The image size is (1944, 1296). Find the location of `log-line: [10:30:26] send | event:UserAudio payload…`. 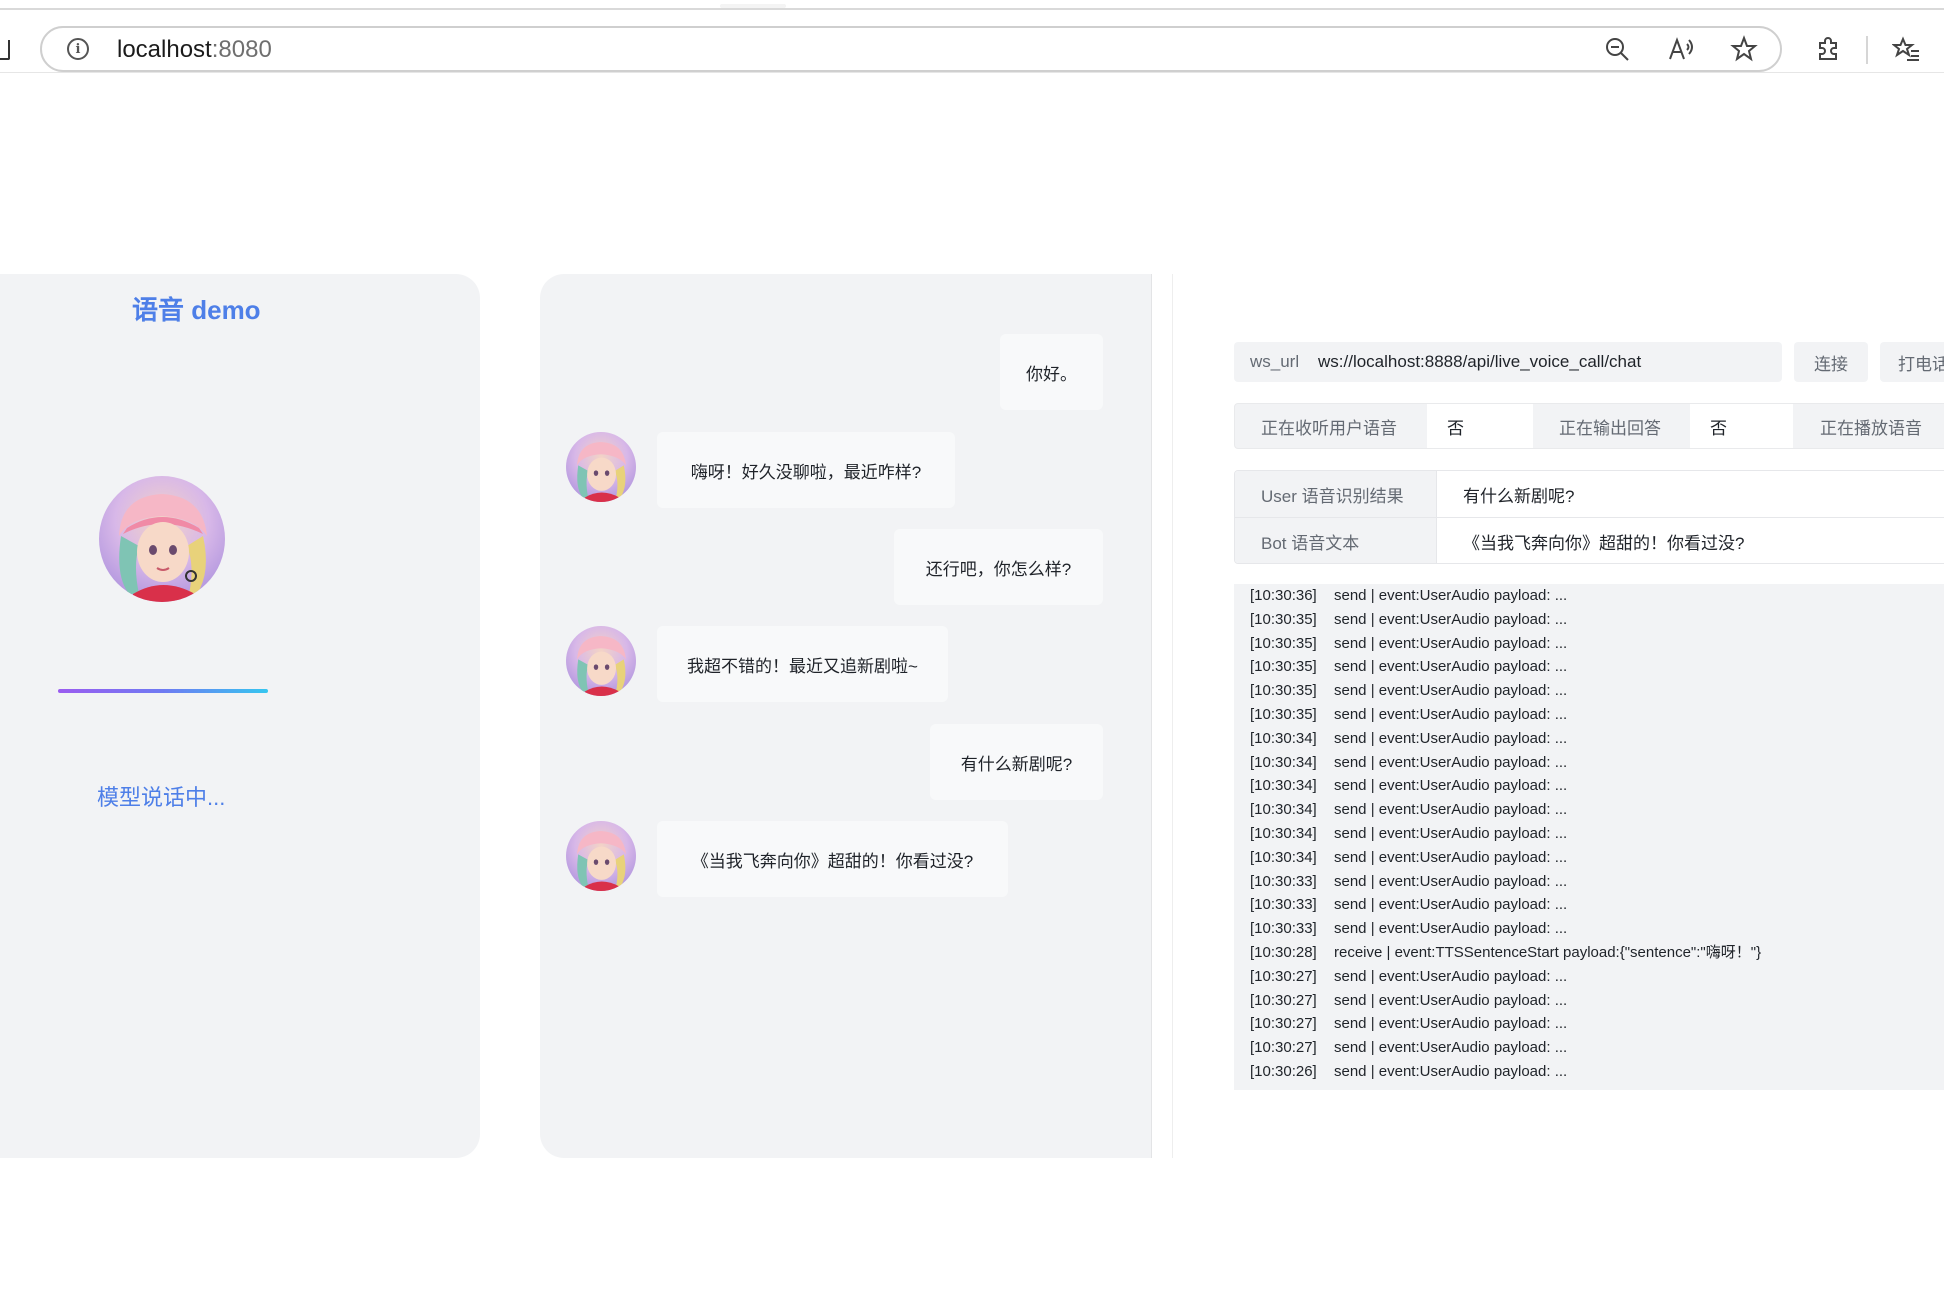

log-line: [10:30:26] send | event:UserAudio payload… is located at coordinates (1408, 1072).